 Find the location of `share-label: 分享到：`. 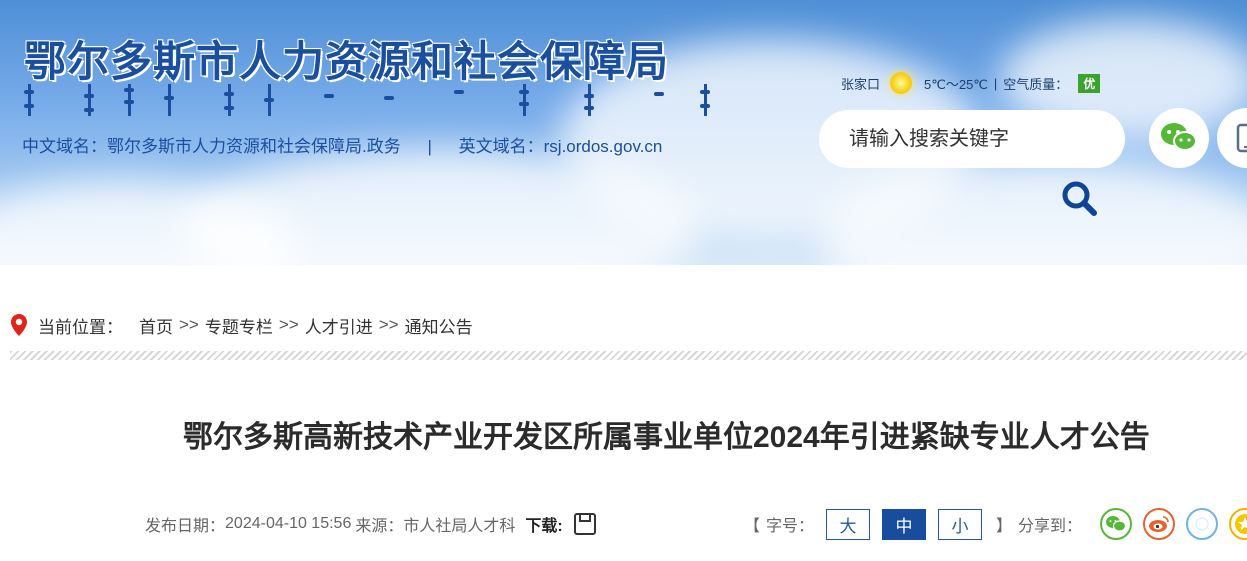

share-label: 分享到： is located at coordinates (1050, 526).